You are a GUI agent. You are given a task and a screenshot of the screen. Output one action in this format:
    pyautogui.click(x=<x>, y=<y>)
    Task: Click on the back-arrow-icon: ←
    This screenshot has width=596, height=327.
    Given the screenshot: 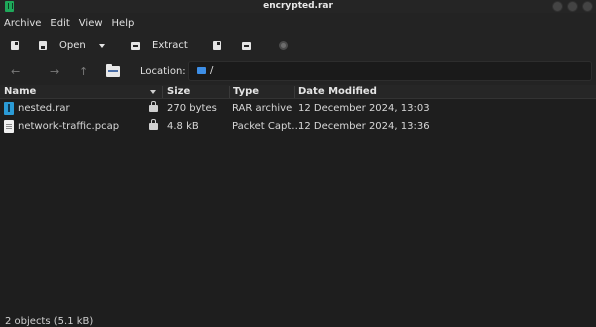 What is the action you would take?
    pyautogui.click(x=15, y=71)
    